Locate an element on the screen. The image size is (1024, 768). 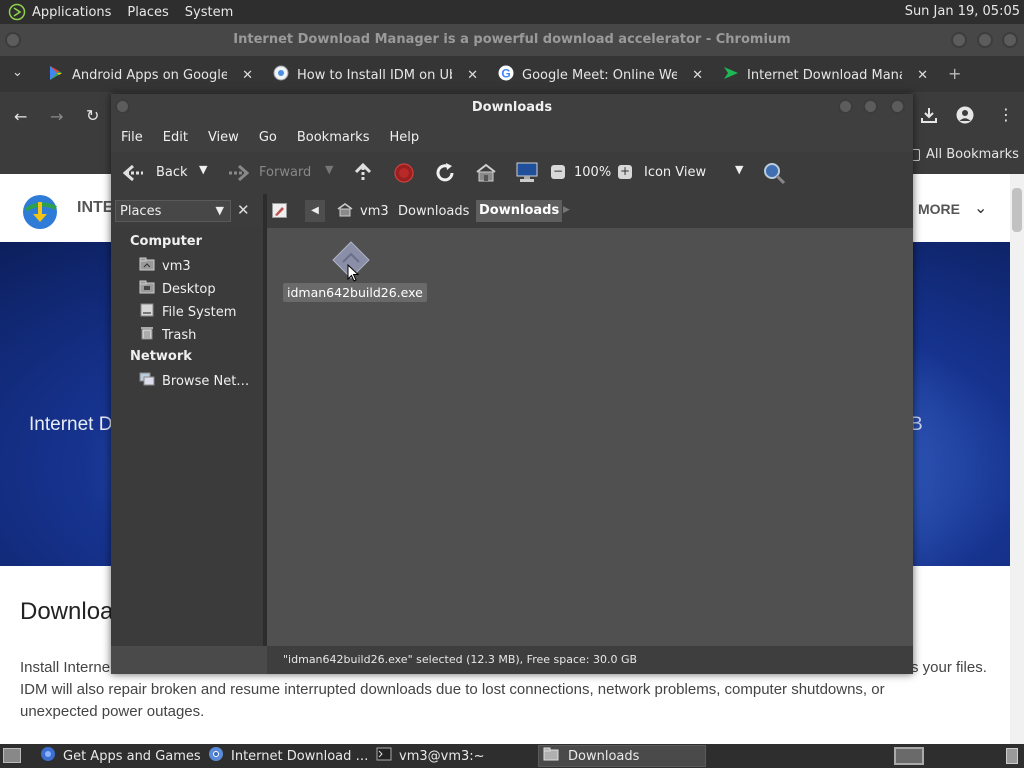
reload-icon is located at coordinates (445, 175).